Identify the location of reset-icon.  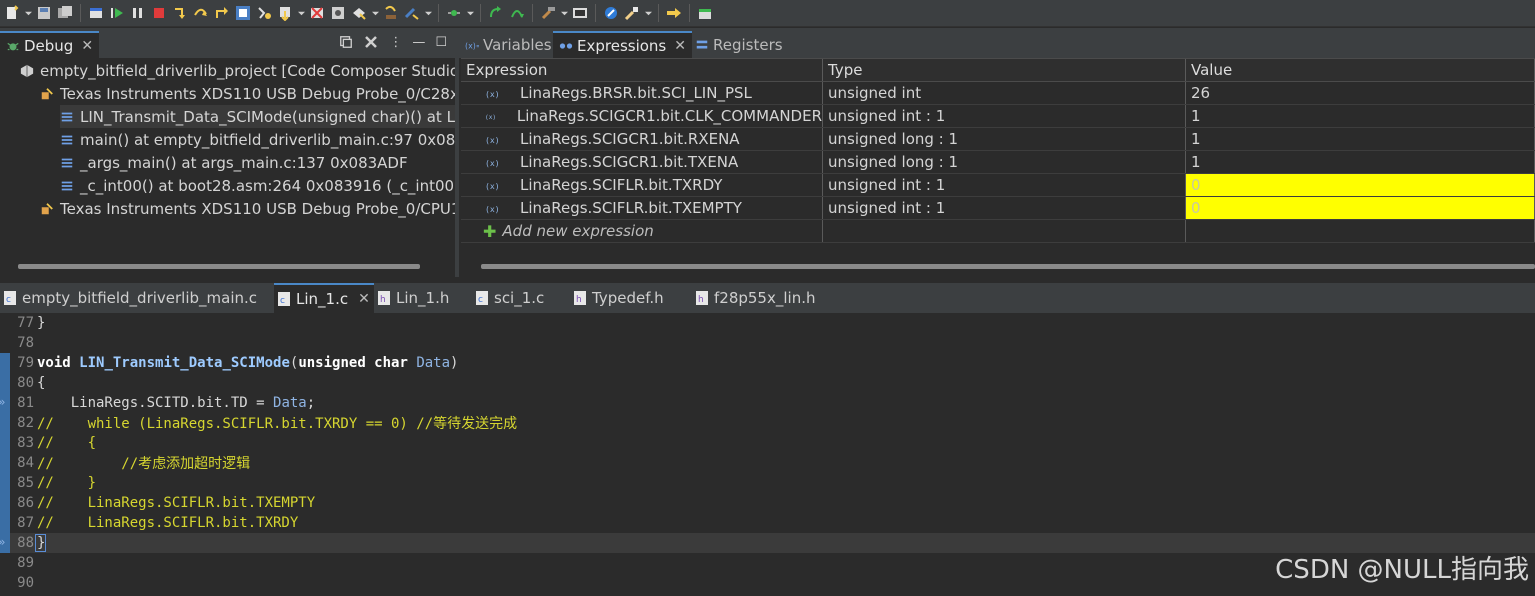
(317, 13).